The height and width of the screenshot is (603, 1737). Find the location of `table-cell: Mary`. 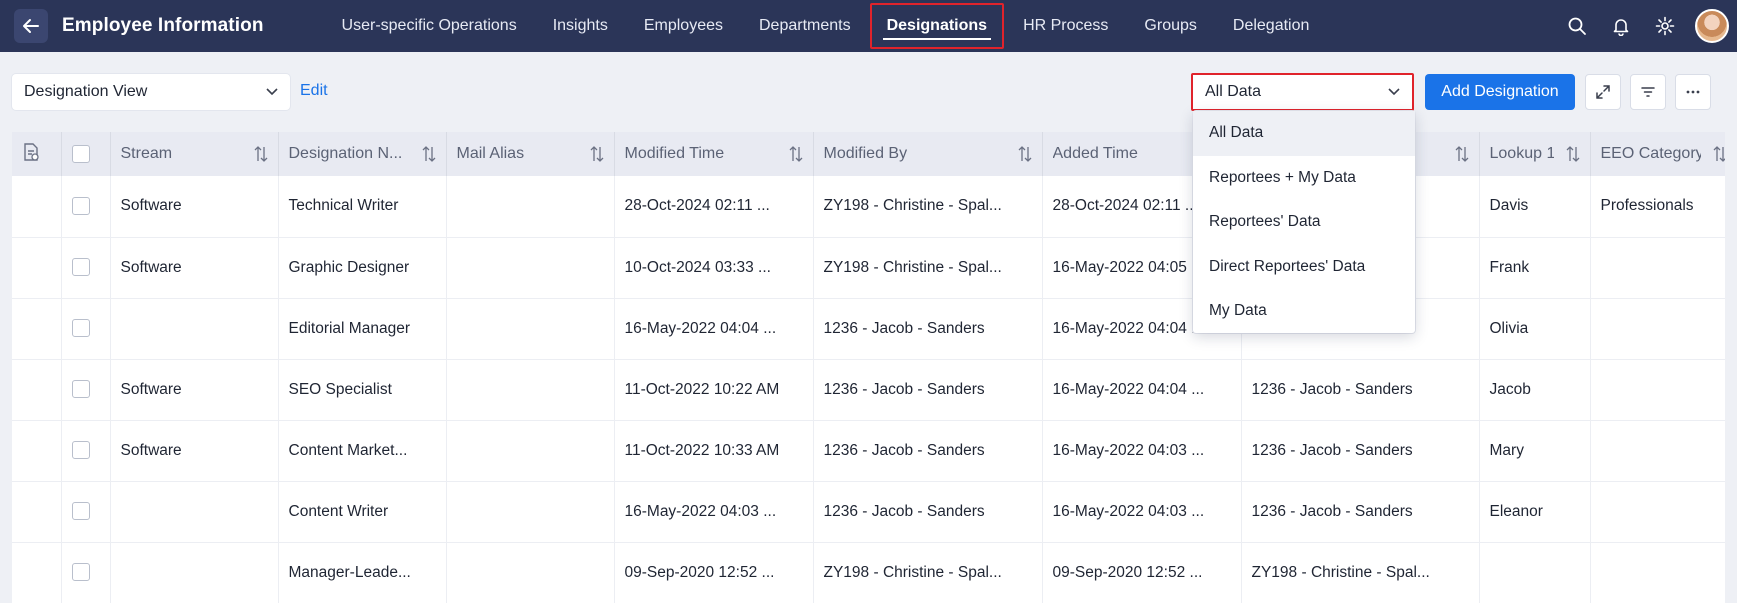

table-cell: Mary is located at coordinates (1535, 451).